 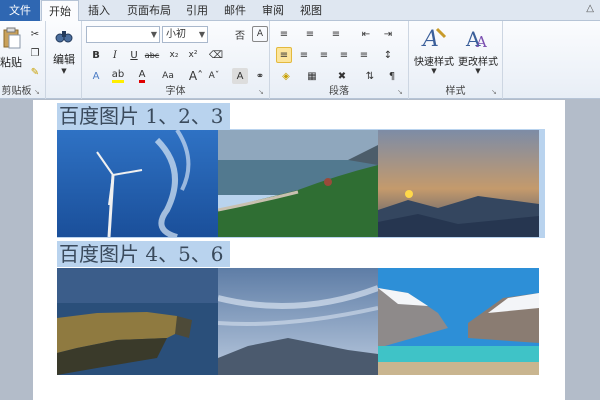 I want to click on align-left-icon: ≡, so click(x=284, y=55).